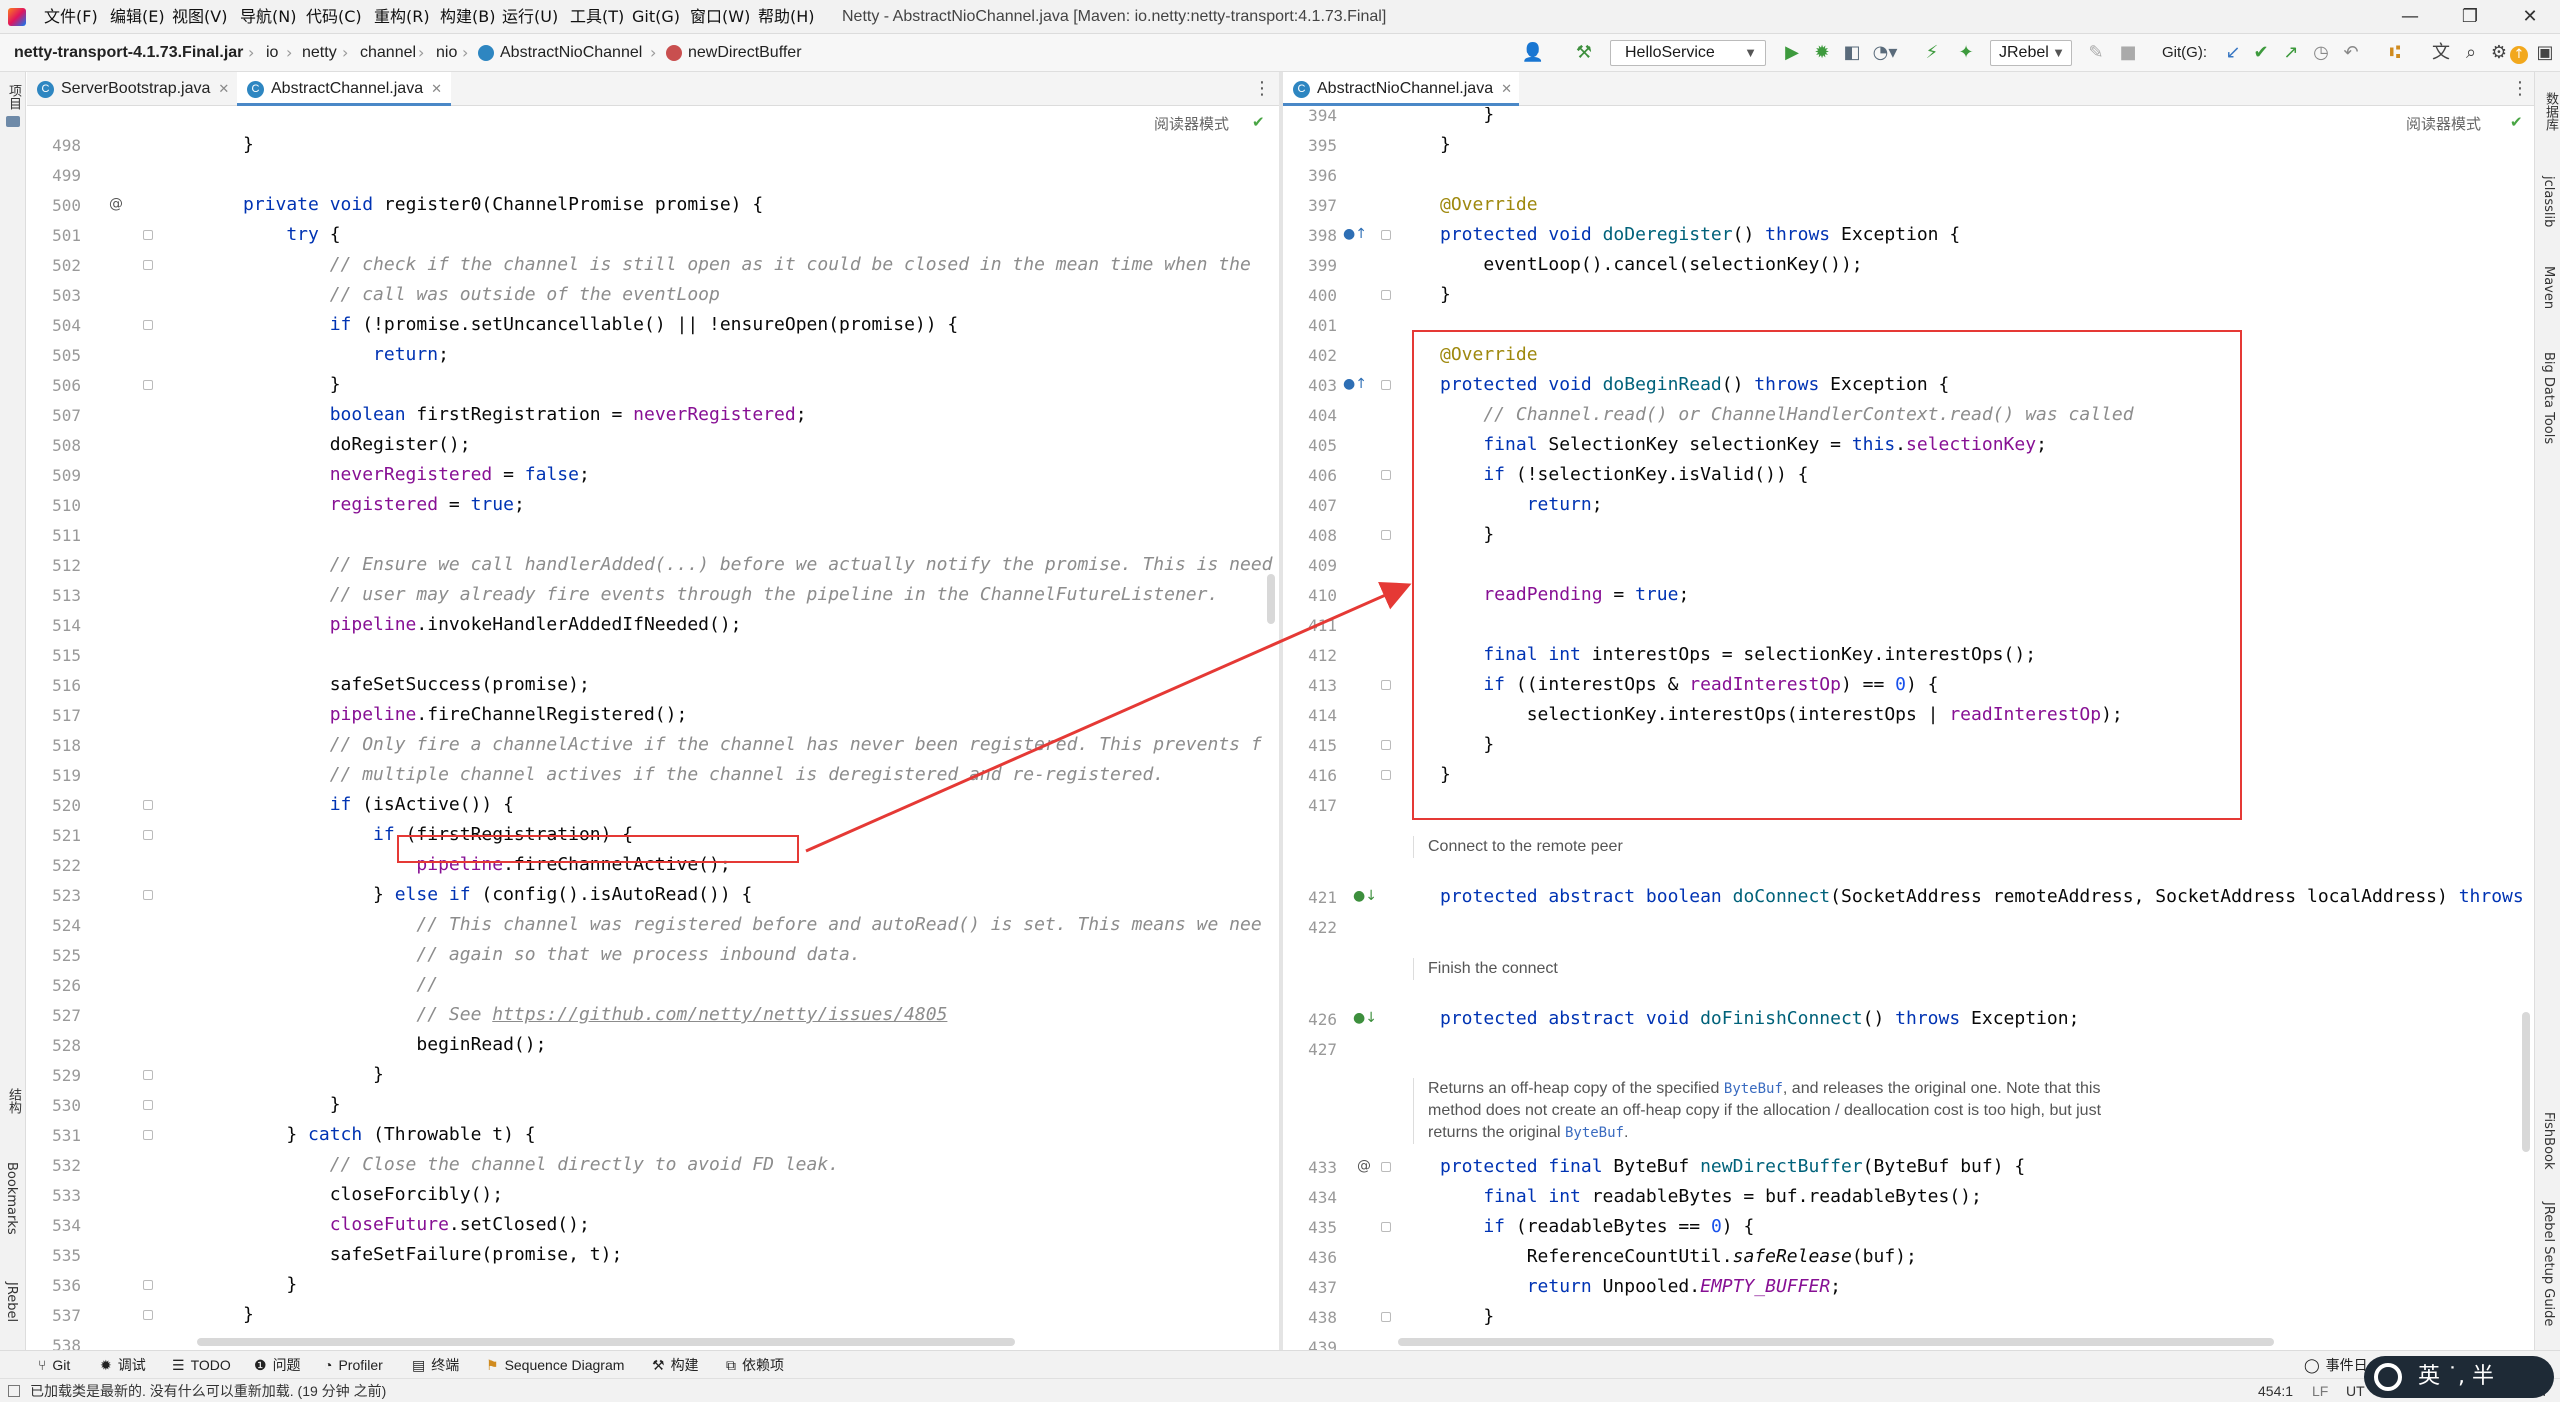 This screenshot has height=1403, width=2560. Describe the element at coordinates (208, 1391) in the screenshot. I see `status-message: 已加载类是最新的. 没有什么可以重新加载. (19 分钟 之前)` at that location.